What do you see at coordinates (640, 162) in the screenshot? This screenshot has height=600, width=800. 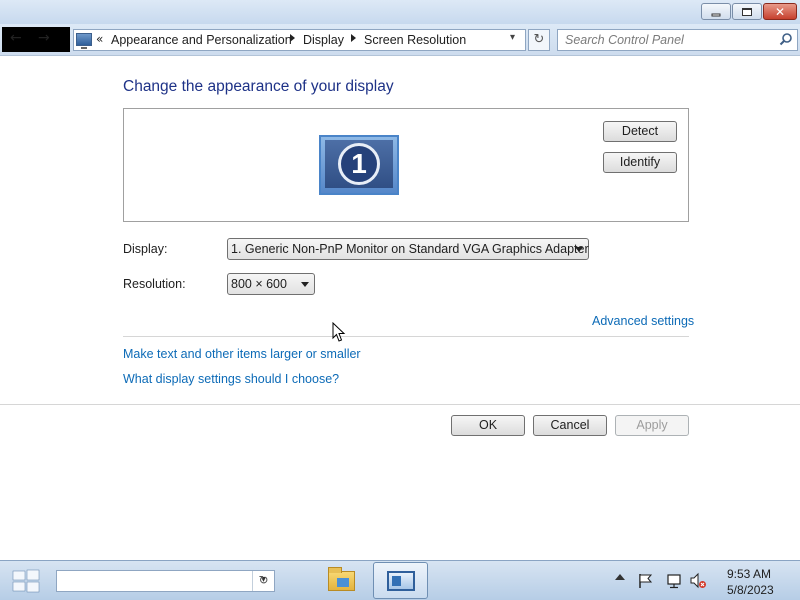 I see `identify-button: Identify` at bounding box center [640, 162].